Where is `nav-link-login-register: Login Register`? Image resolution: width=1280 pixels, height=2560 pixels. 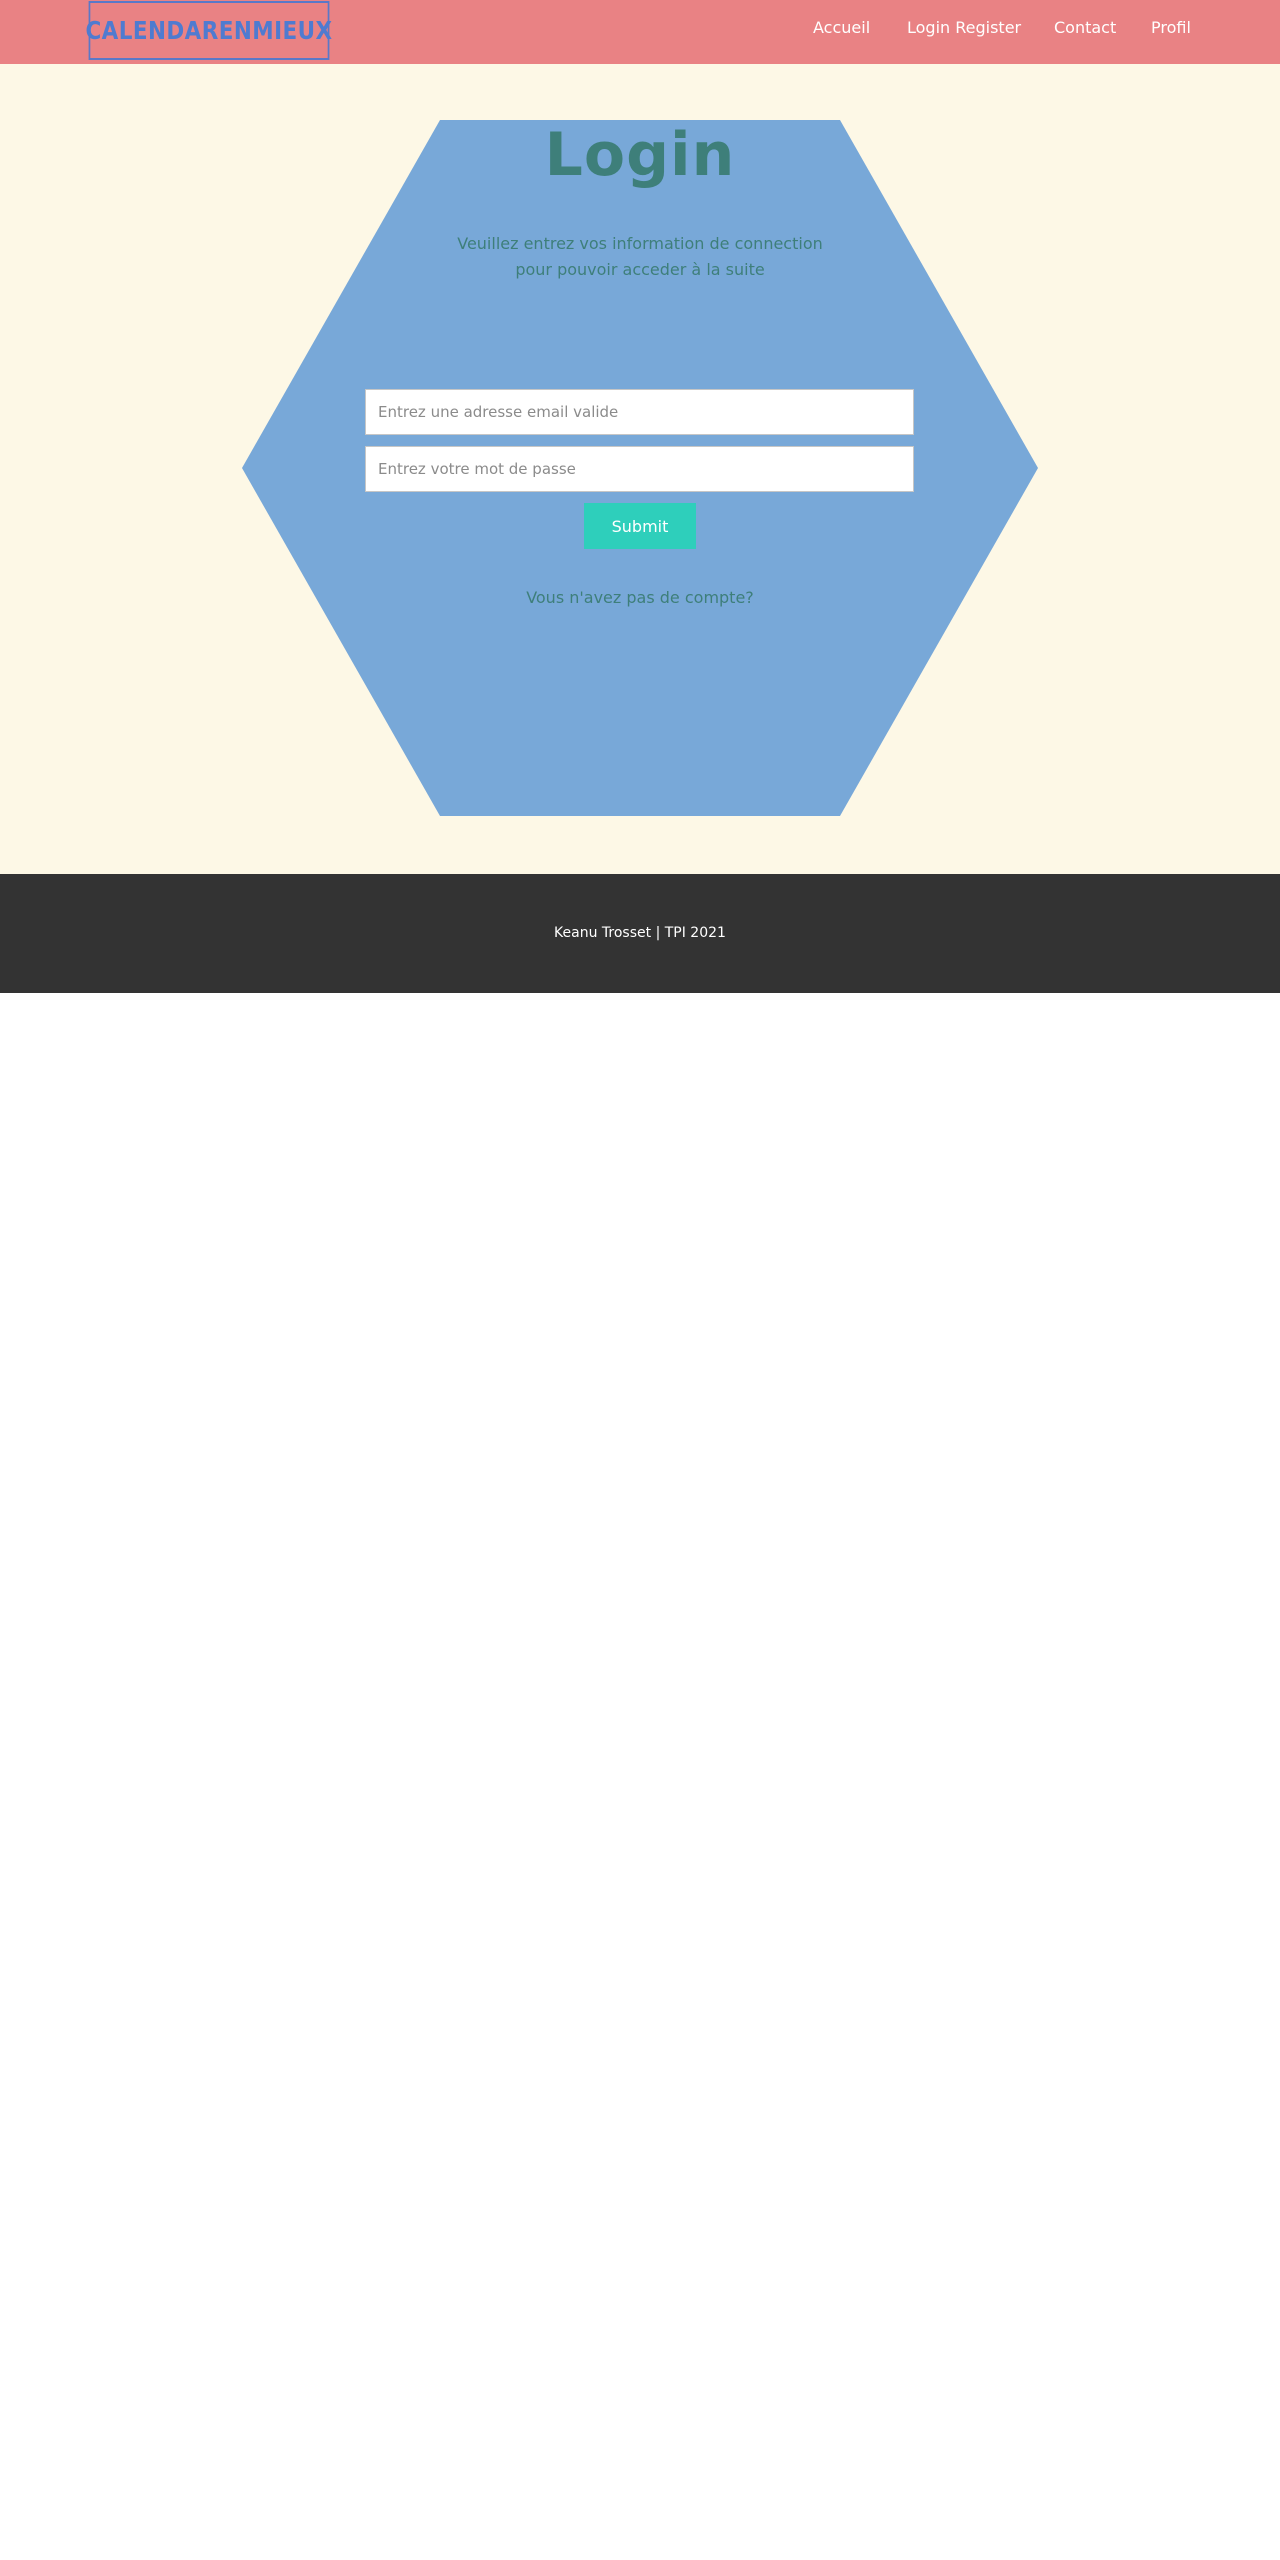 nav-link-login-register: Login Register is located at coordinates (964, 27).